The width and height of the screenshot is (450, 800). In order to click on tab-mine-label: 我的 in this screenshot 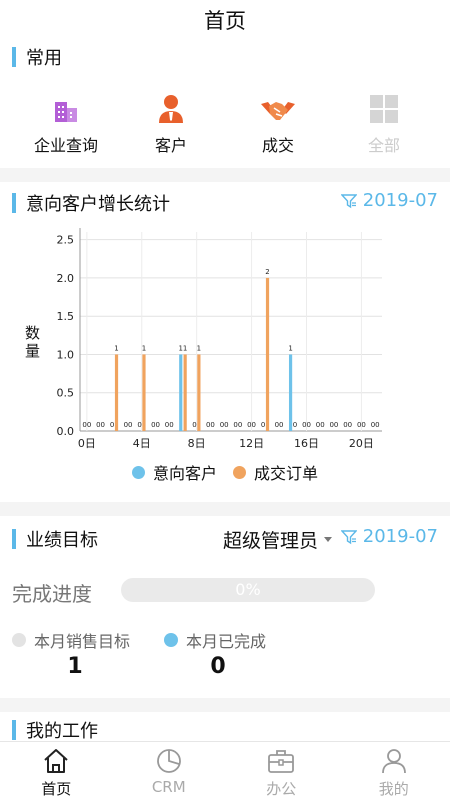, I will do `click(393, 789)`.